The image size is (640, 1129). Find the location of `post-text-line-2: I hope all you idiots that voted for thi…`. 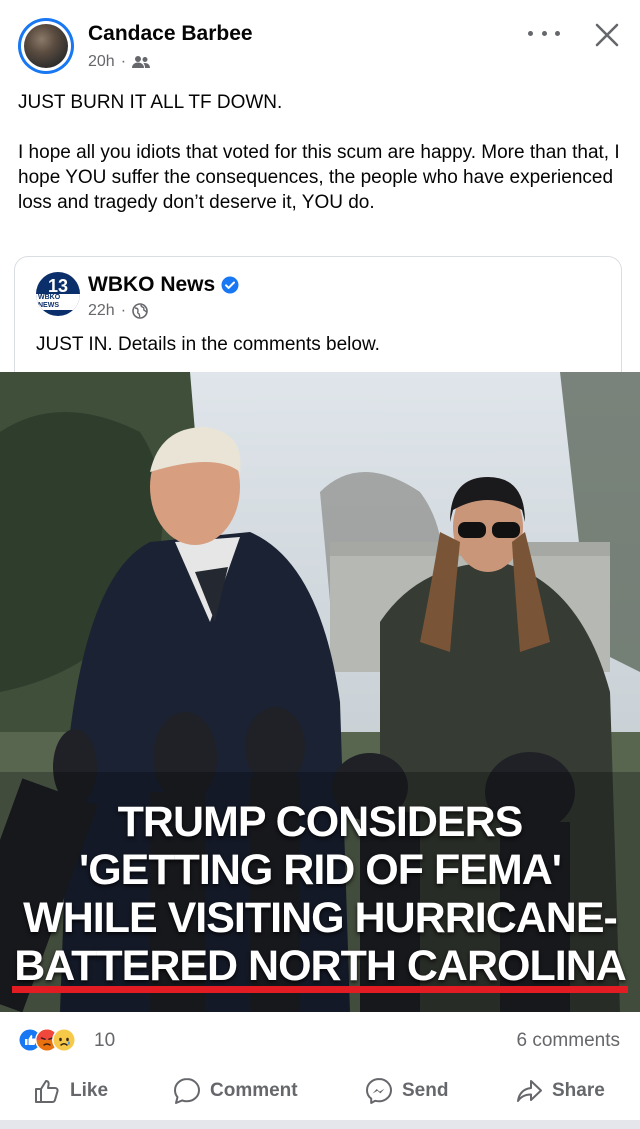

post-text-line-2: I hope all you idiots that voted for thi… is located at coordinates (319, 177).